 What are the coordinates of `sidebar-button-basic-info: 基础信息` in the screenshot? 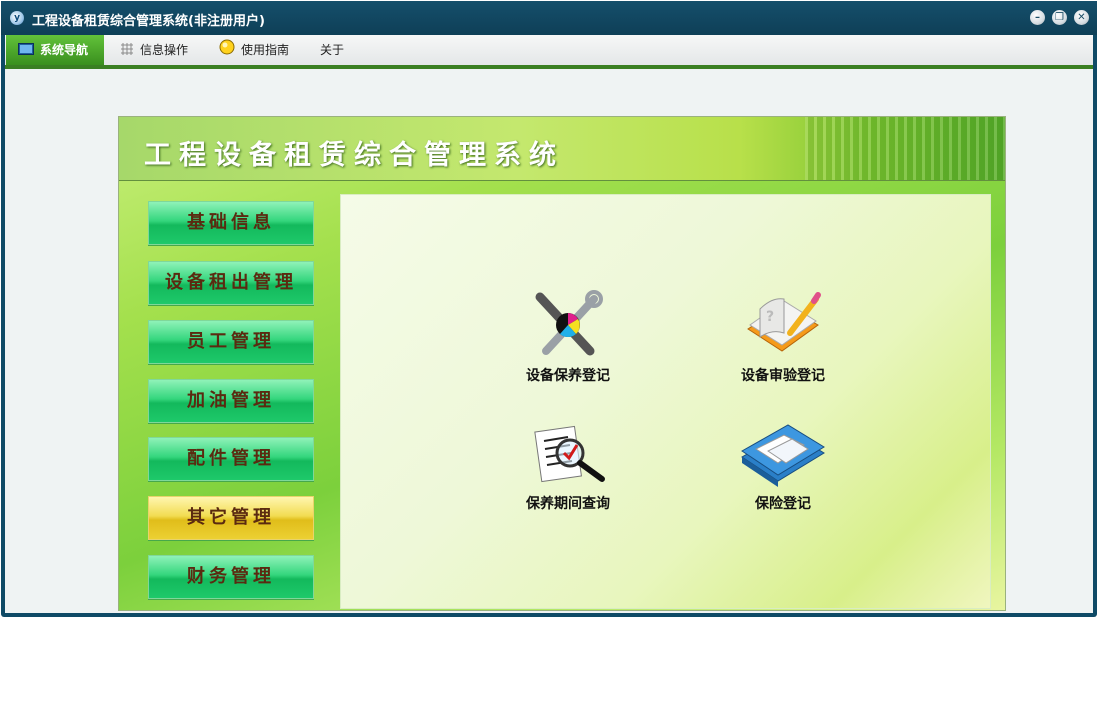 It's located at (231, 223).